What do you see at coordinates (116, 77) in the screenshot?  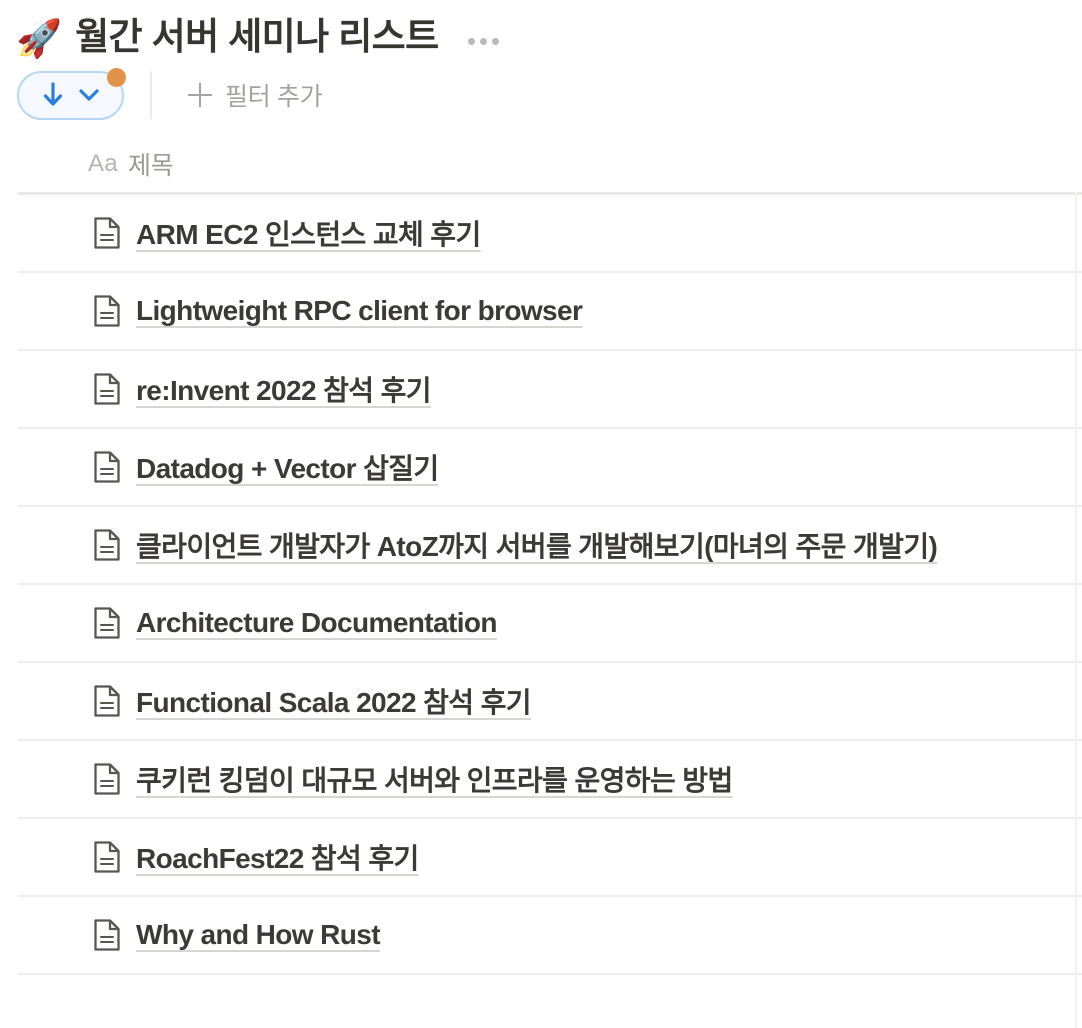 I see `sort-active-badge-icon` at bounding box center [116, 77].